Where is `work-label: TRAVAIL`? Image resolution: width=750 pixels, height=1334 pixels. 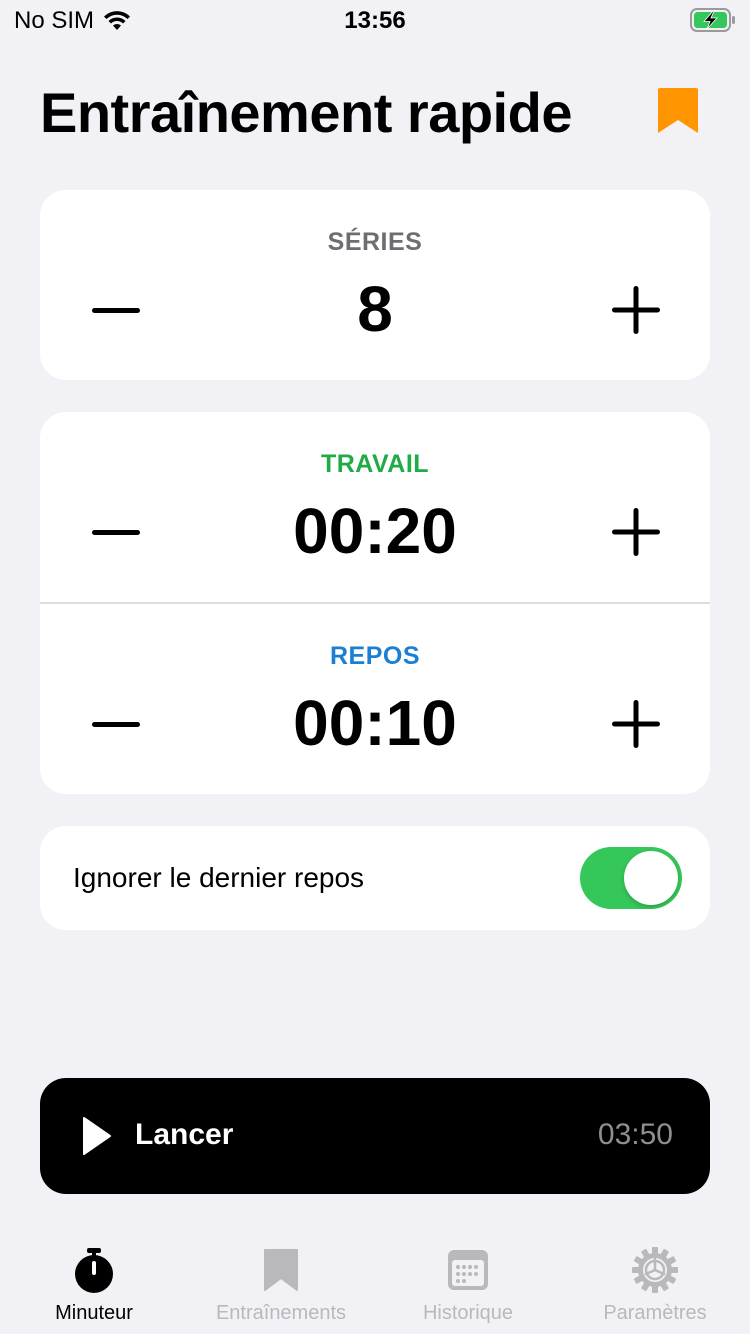 work-label: TRAVAIL is located at coordinates (375, 464).